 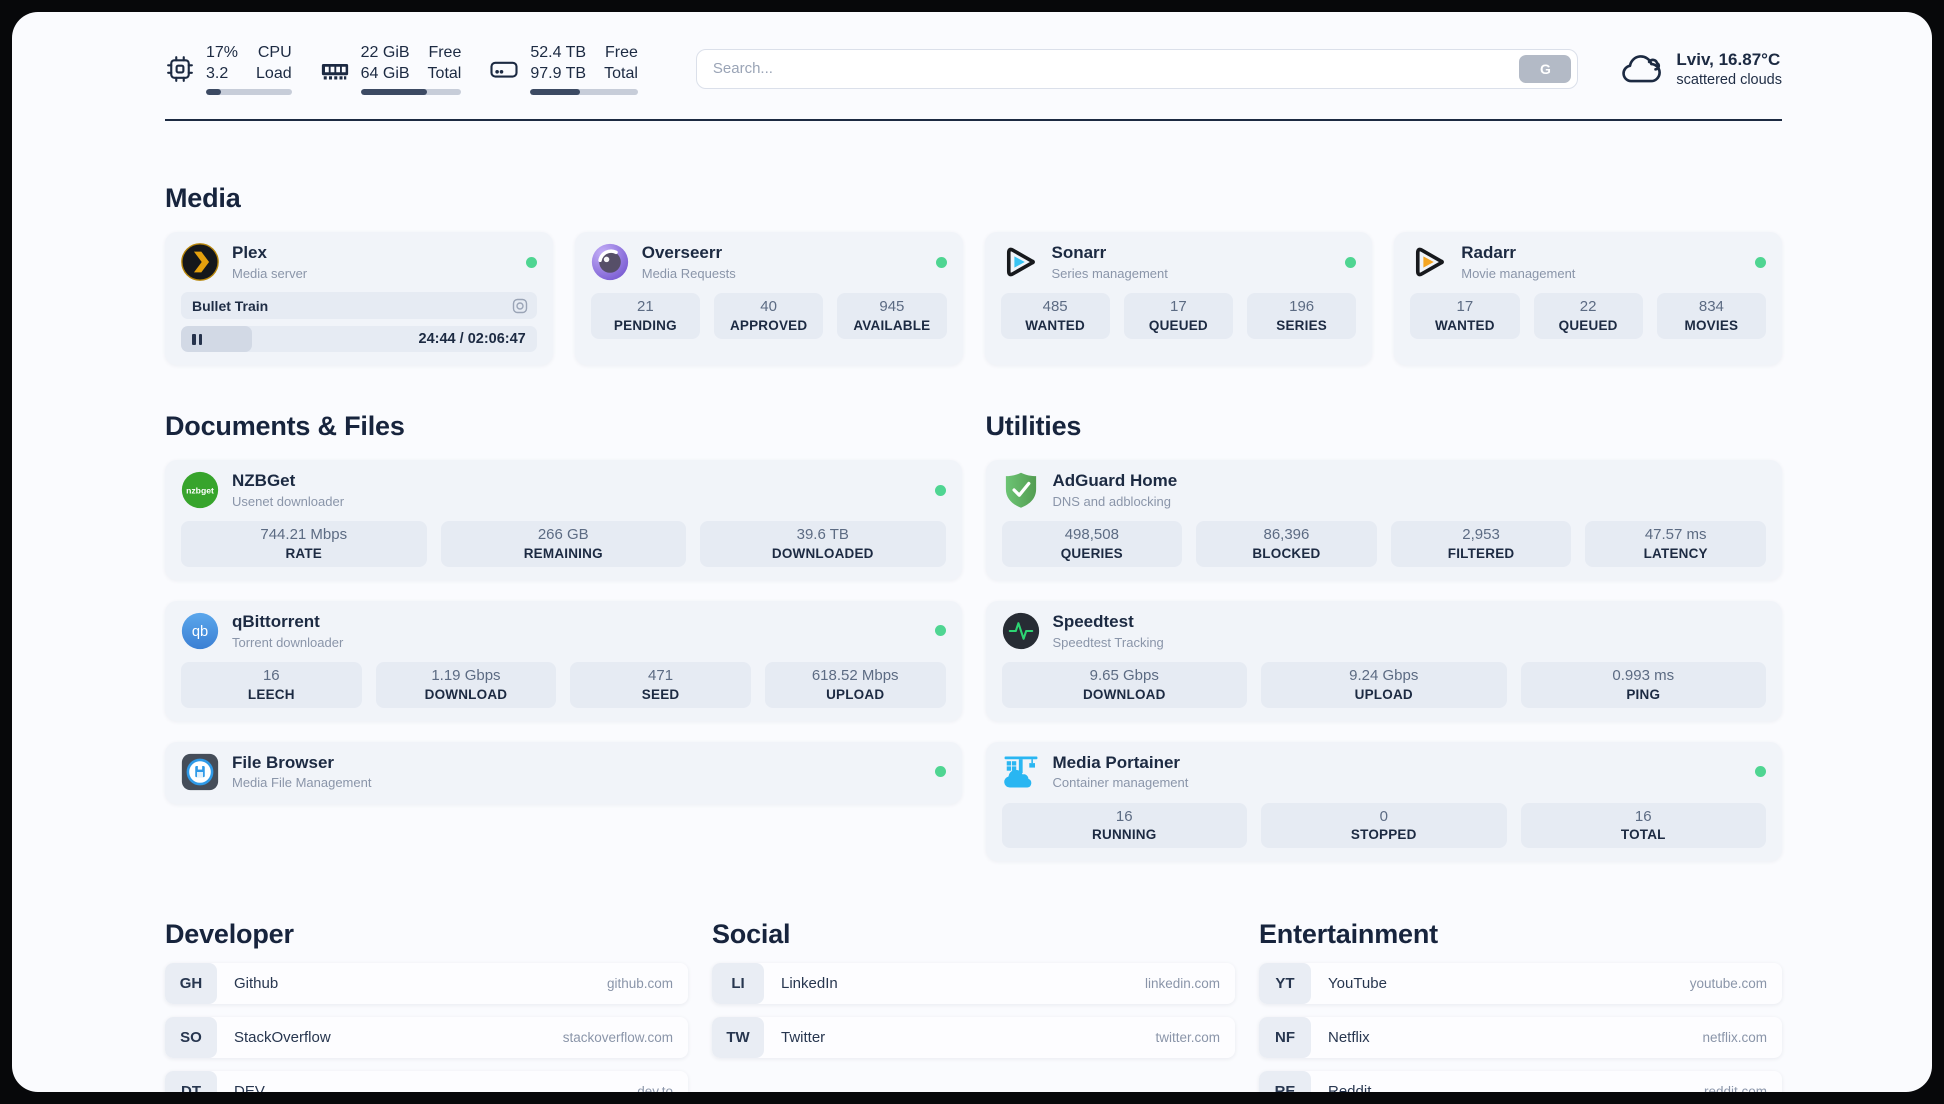 I want to click on adguard-icon, so click(x=1020, y=490).